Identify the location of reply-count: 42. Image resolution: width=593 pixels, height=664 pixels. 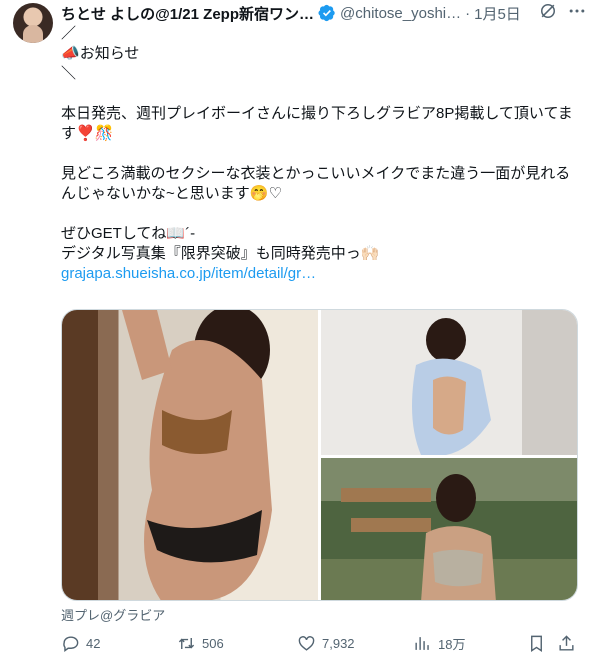
(93, 643).